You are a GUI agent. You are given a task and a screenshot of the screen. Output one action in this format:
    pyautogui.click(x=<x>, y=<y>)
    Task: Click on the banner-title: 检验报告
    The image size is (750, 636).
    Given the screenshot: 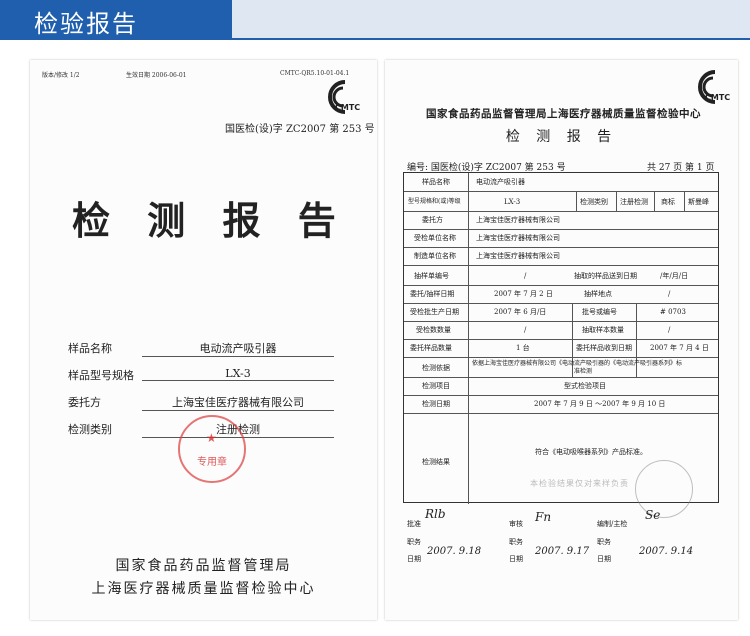 What is the action you would take?
    pyautogui.click(x=86, y=24)
    